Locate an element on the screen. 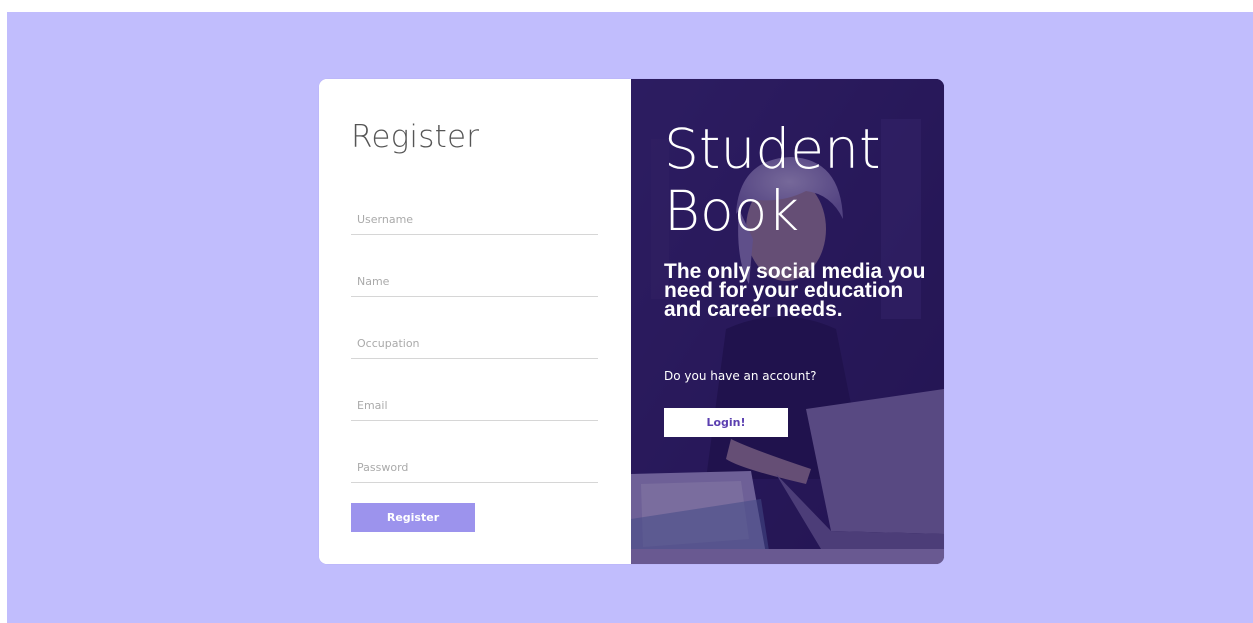  occupation-input is located at coordinates (475, 343).